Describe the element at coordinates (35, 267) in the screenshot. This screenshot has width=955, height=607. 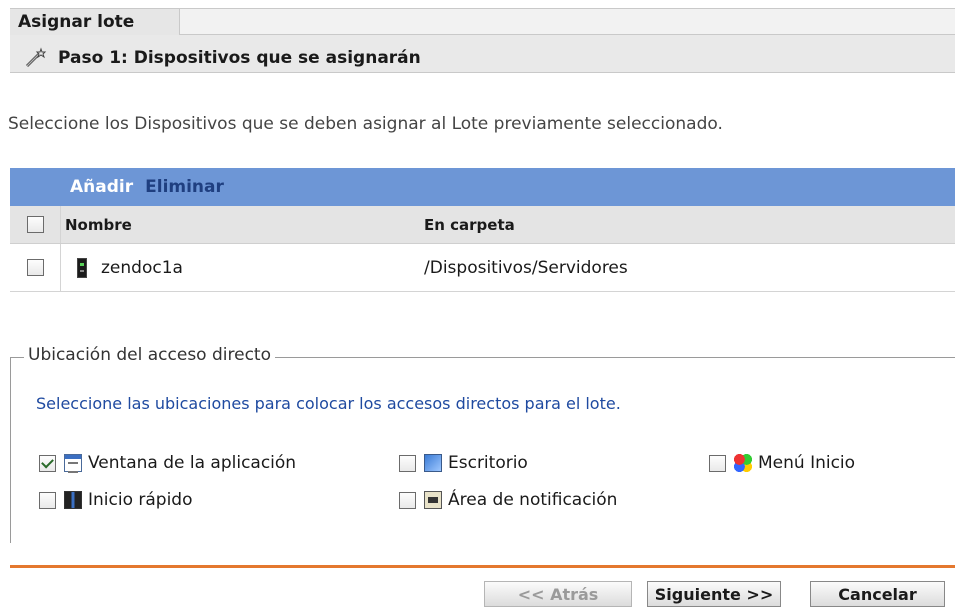
I see `row-checkbox` at that location.